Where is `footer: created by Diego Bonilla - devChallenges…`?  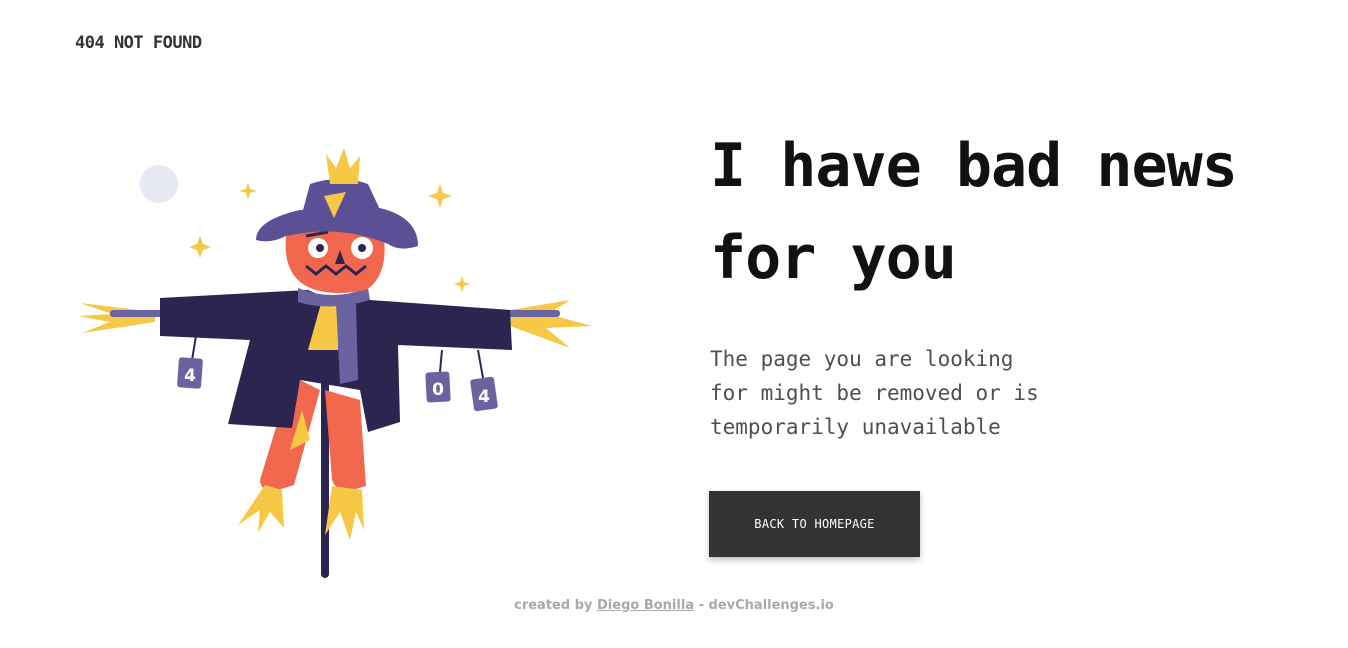 footer: created by Diego Bonilla - devChallenges… is located at coordinates (674, 605).